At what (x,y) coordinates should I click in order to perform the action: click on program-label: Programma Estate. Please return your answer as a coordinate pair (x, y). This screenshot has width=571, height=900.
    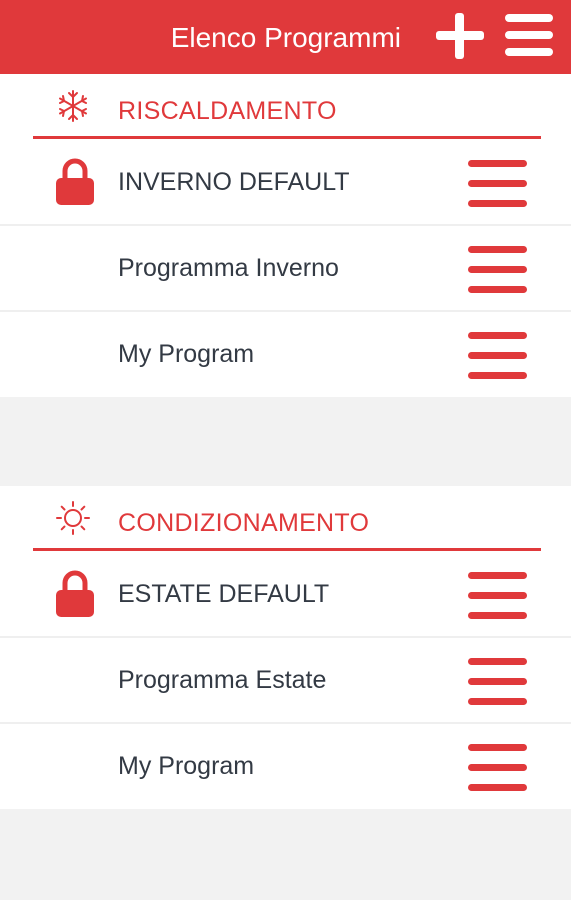
    Looking at the image, I should click on (222, 680).